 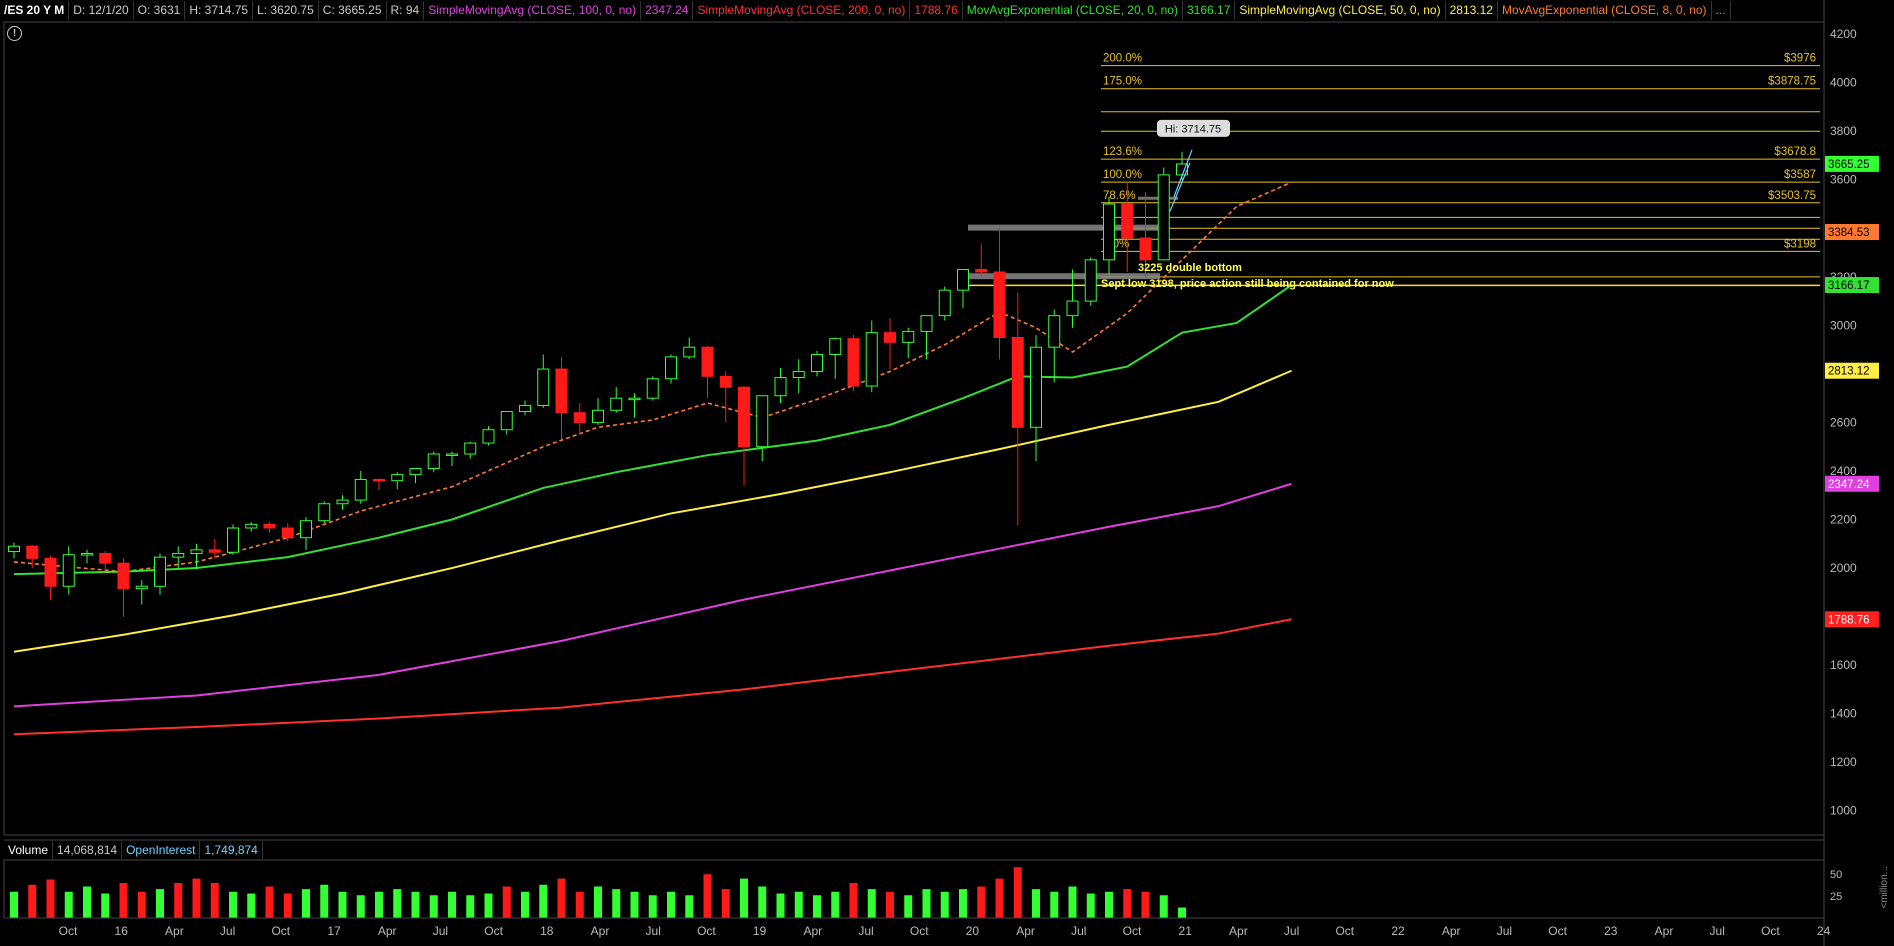 I want to click on y-tick-label: 2600, so click(x=1843, y=422).